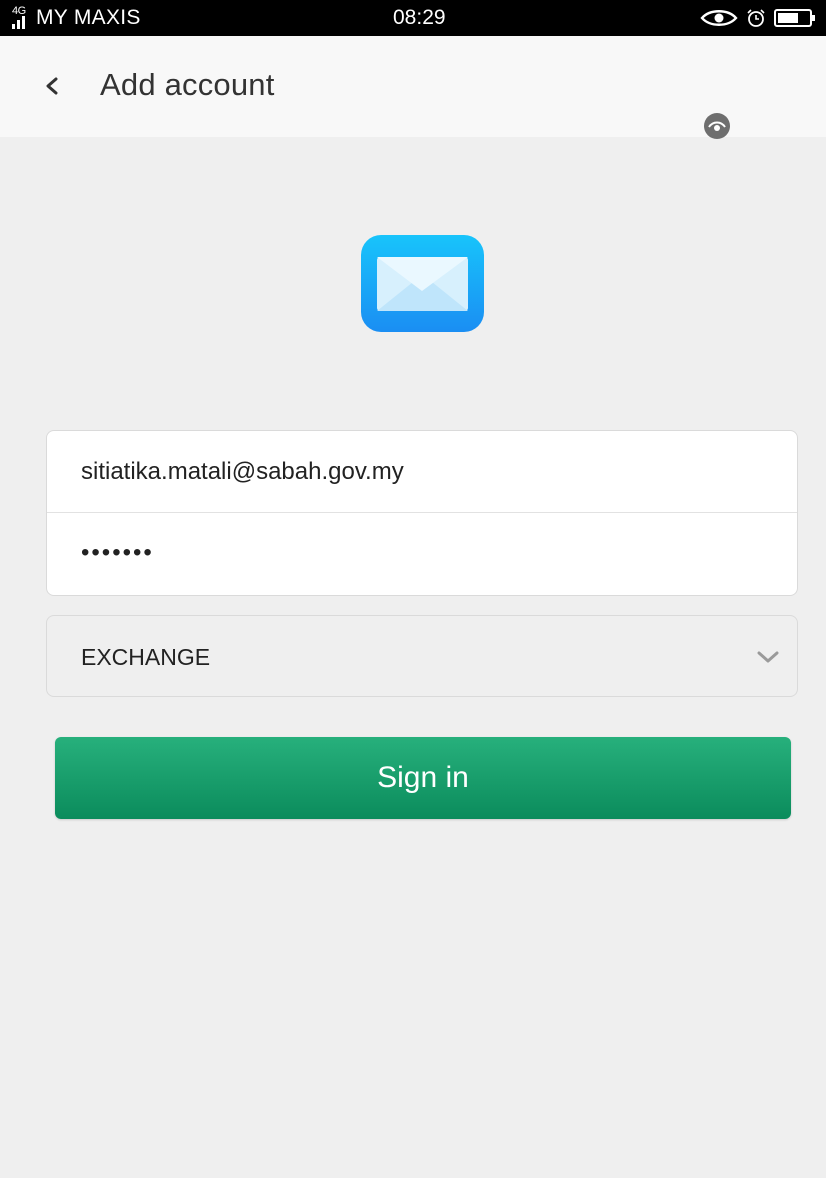 This screenshot has height=1178, width=826. I want to click on password-field: •••••••, so click(422, 554).